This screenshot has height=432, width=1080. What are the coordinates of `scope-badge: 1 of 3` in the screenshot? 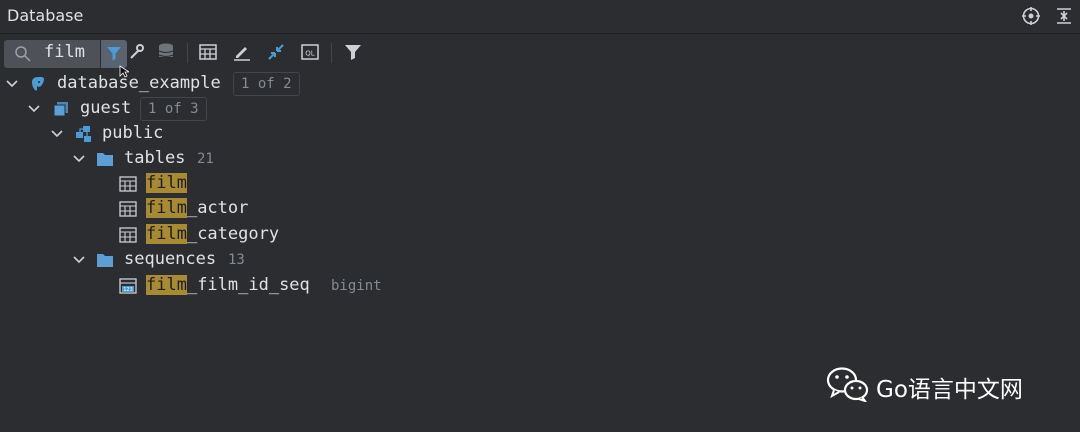 It's located at (173, 109).